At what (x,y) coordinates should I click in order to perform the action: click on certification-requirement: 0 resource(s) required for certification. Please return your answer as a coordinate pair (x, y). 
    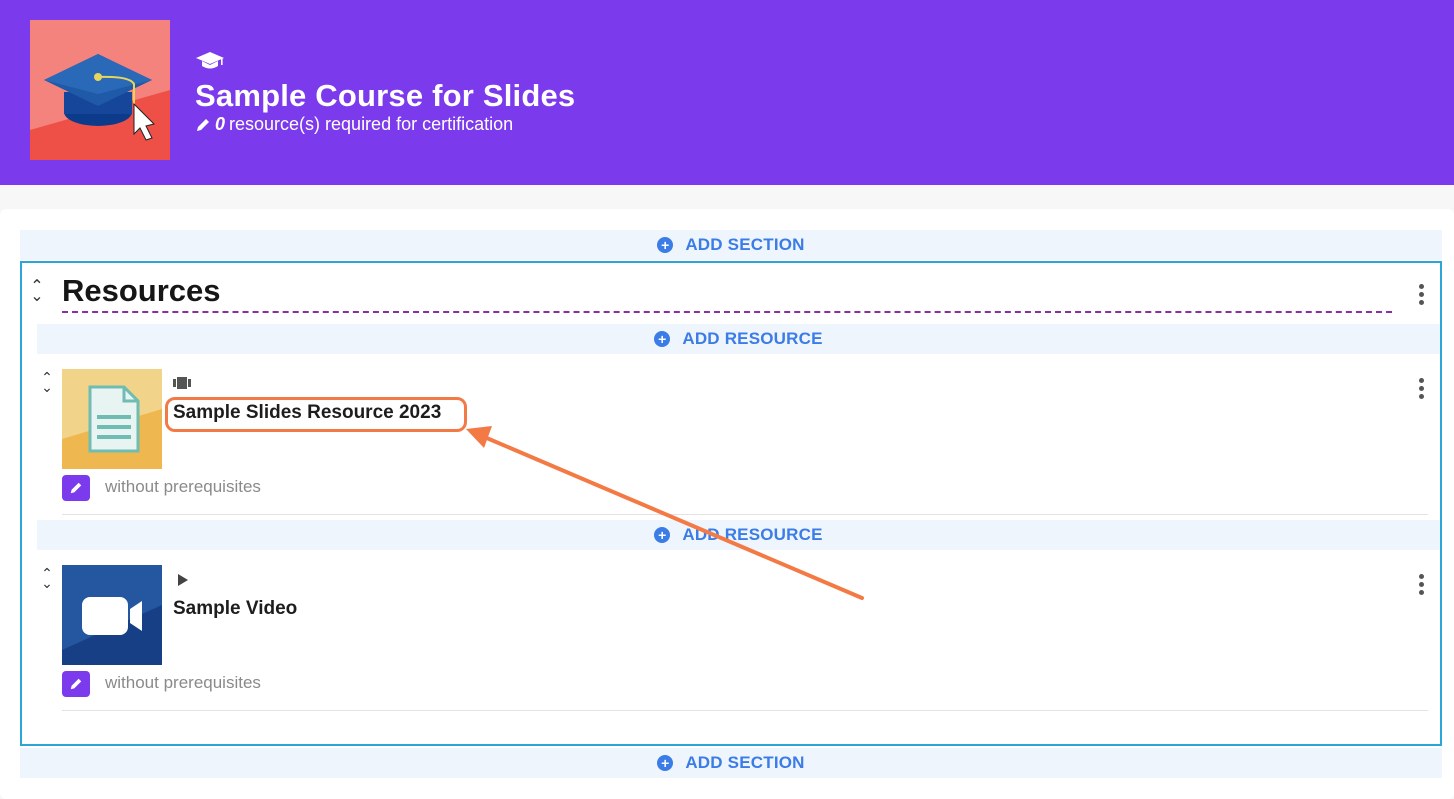
    Looking at the image, I should click on (385, 124).